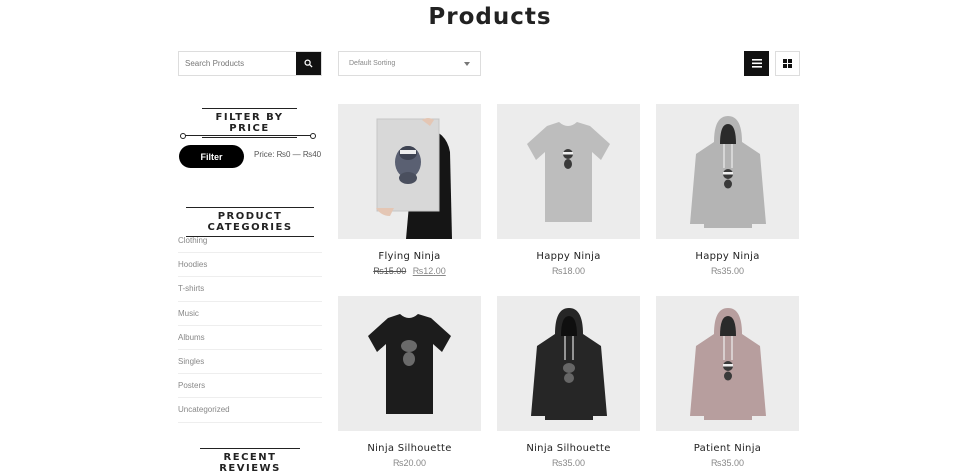 Image resolution: width=980 pixels, height=471 pixels. Describe the element at coordinates (250, 241) in the screenshot. I see `category-item-clothing: Clothing` at that location.